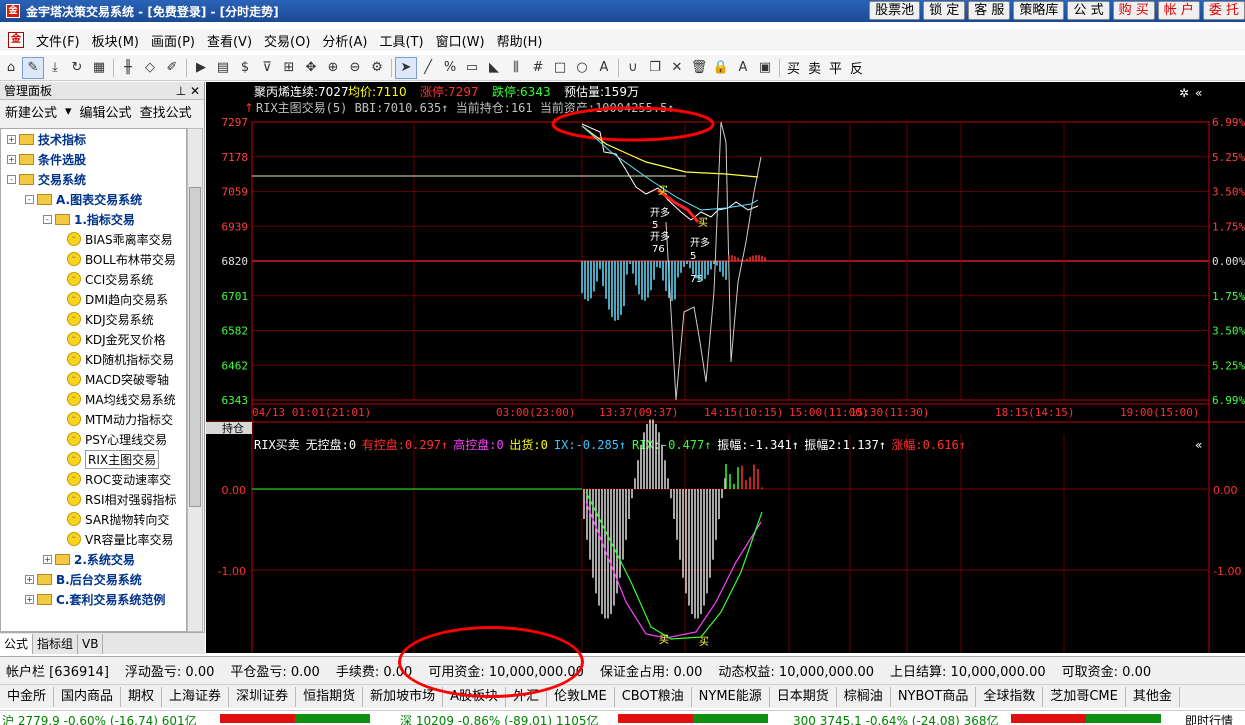 The height and width of the screenshot is (725, 1245). Describe the element at coordinates (803, 696) in the screenshot. I see `market-tab-12: 日本期货` at that location.